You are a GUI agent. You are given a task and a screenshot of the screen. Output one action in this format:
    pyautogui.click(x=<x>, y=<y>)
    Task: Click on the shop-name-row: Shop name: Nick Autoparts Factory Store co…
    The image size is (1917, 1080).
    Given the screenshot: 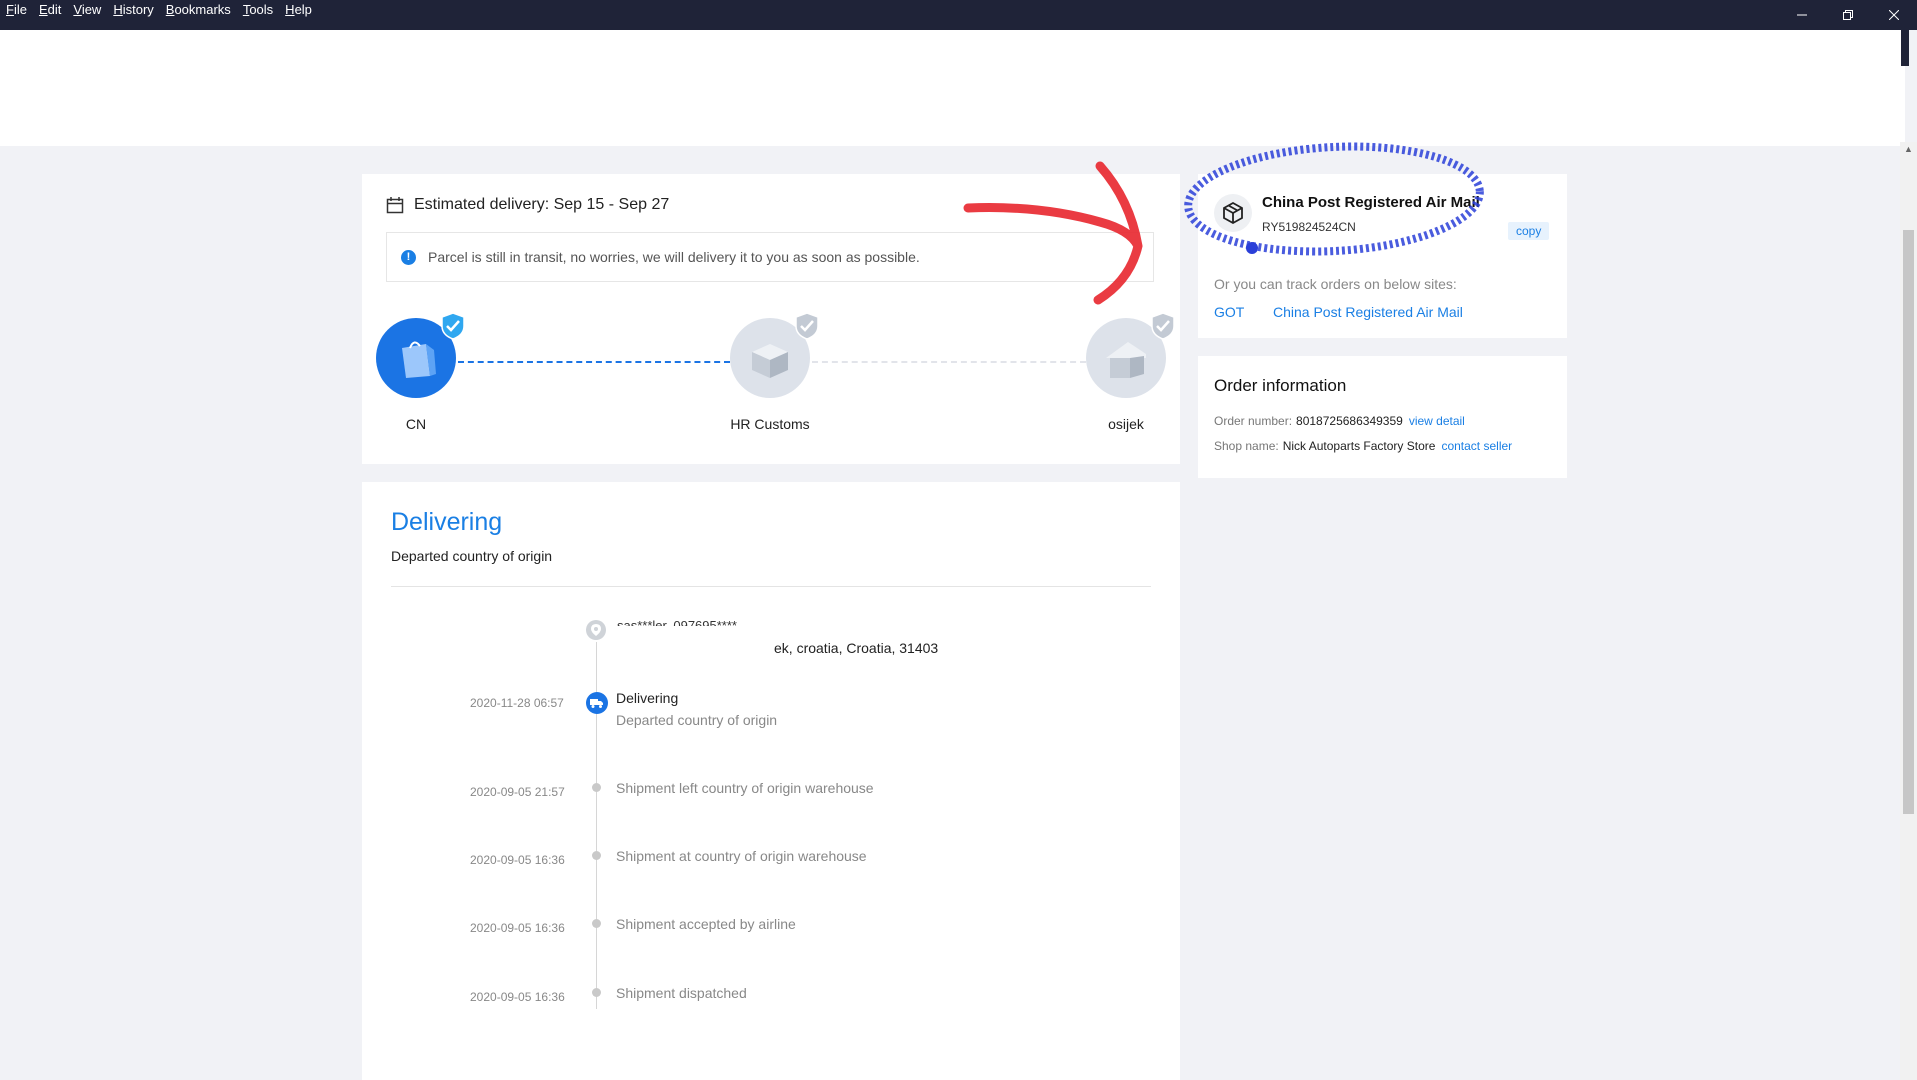 What is the action you would take?
    pyautogui.click(x=1363, y=446)
    